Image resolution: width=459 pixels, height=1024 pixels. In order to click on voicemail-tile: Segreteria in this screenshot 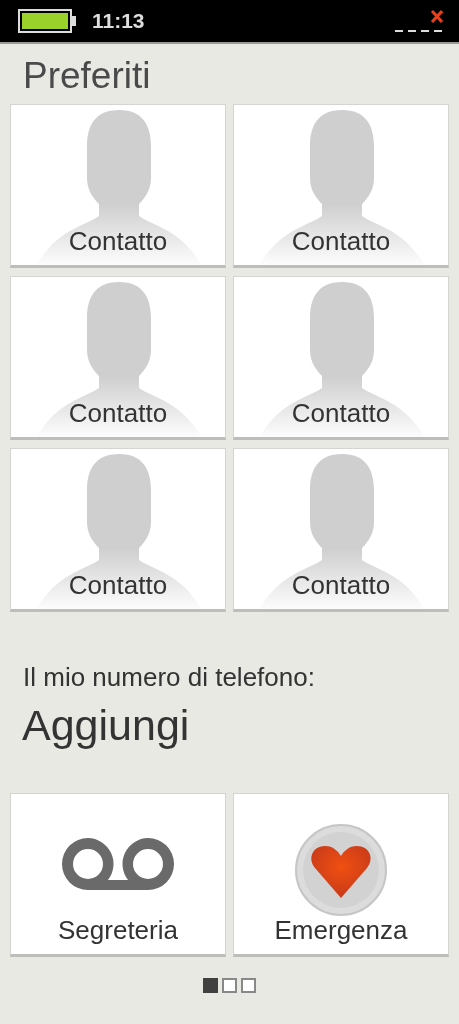, I will do `click(118, 875)`.